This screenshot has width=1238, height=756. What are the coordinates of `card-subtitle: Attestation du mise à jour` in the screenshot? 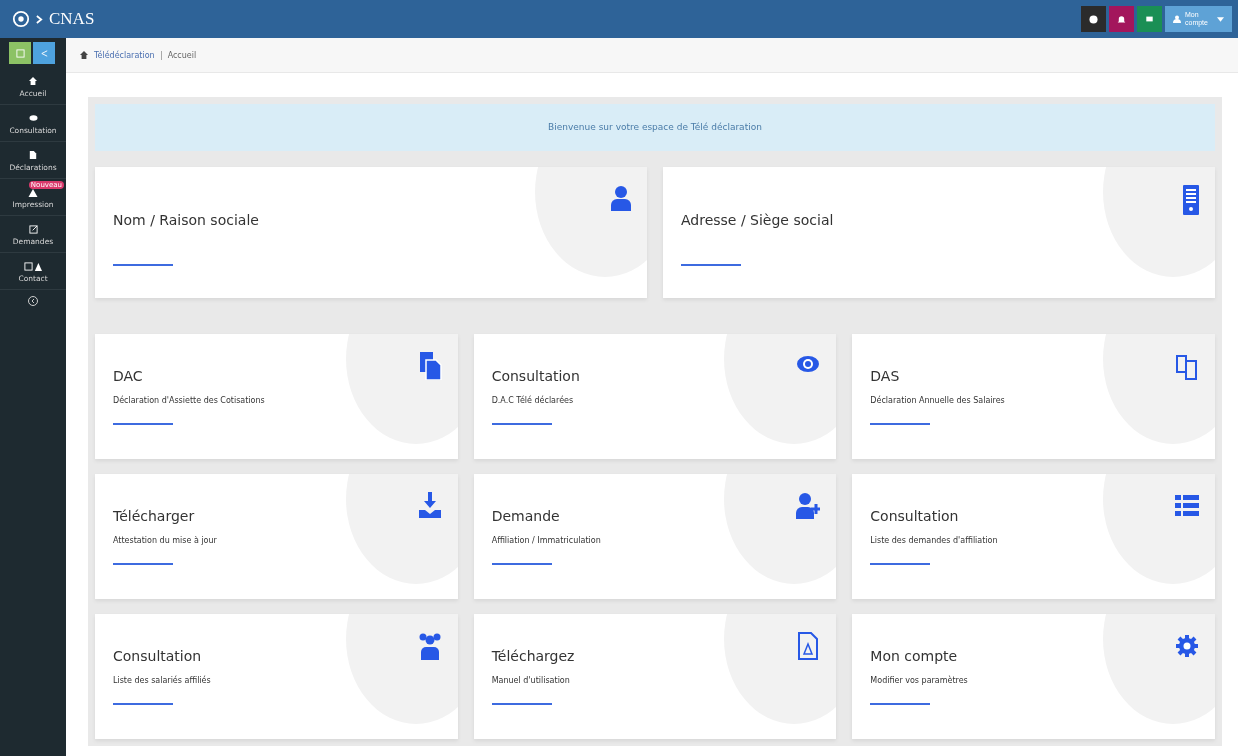 It's located at (165, 540).